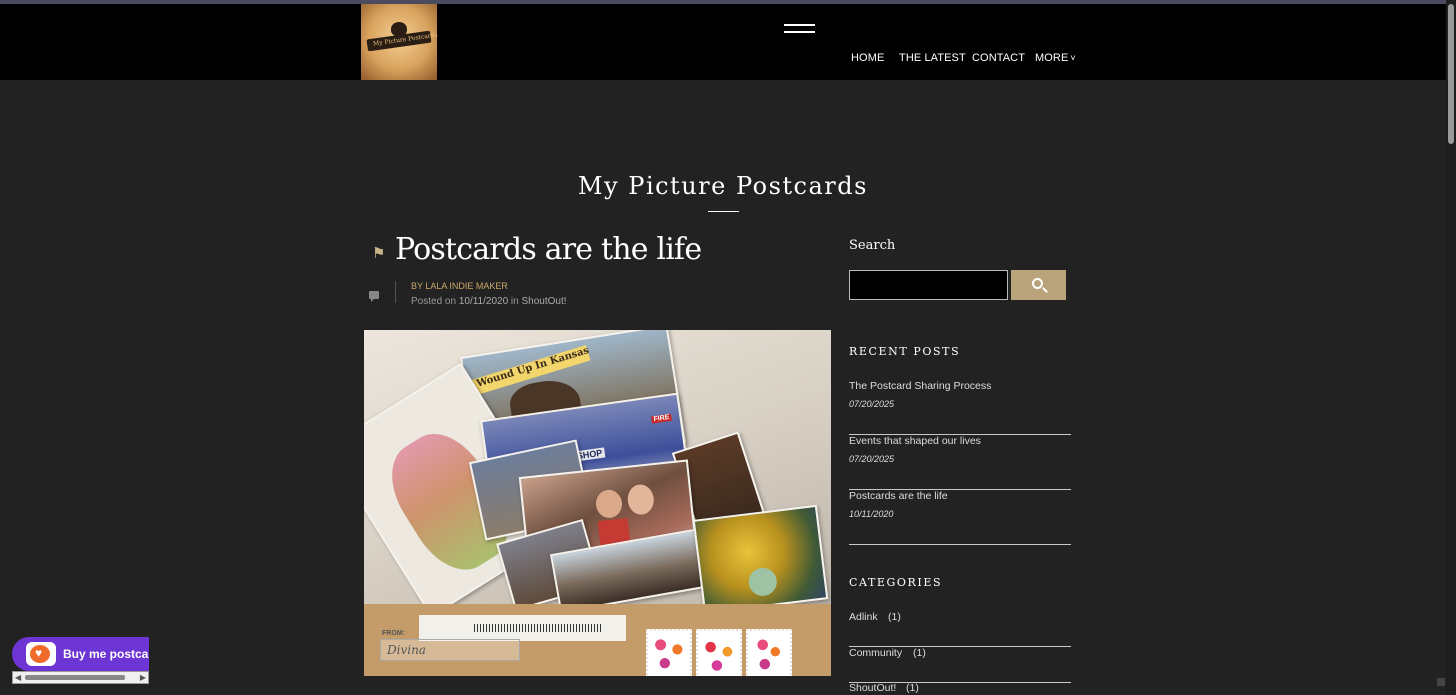  Describe the element at coordinates (406, 650) in the screenshot. I see `envelope-signature: Divina` at that location.